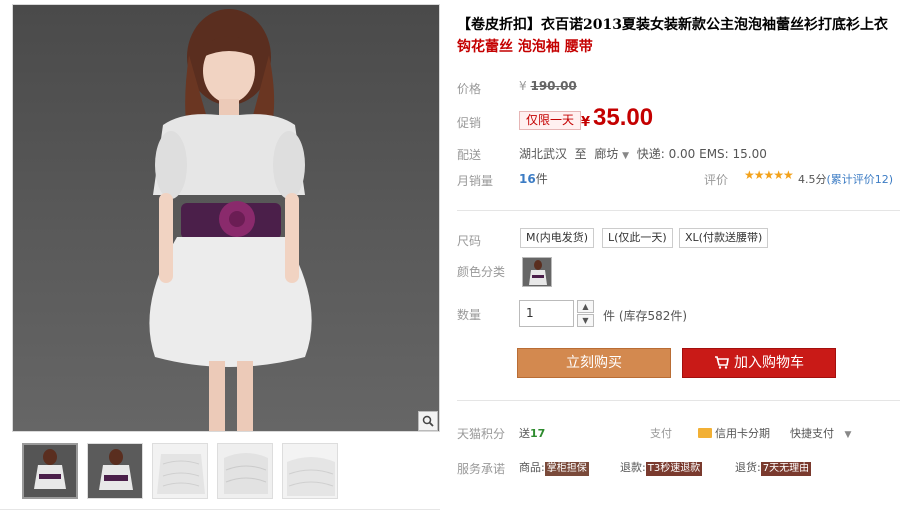  I want to click on service-item-refund-prefix: 退款:, so click(633, 467).